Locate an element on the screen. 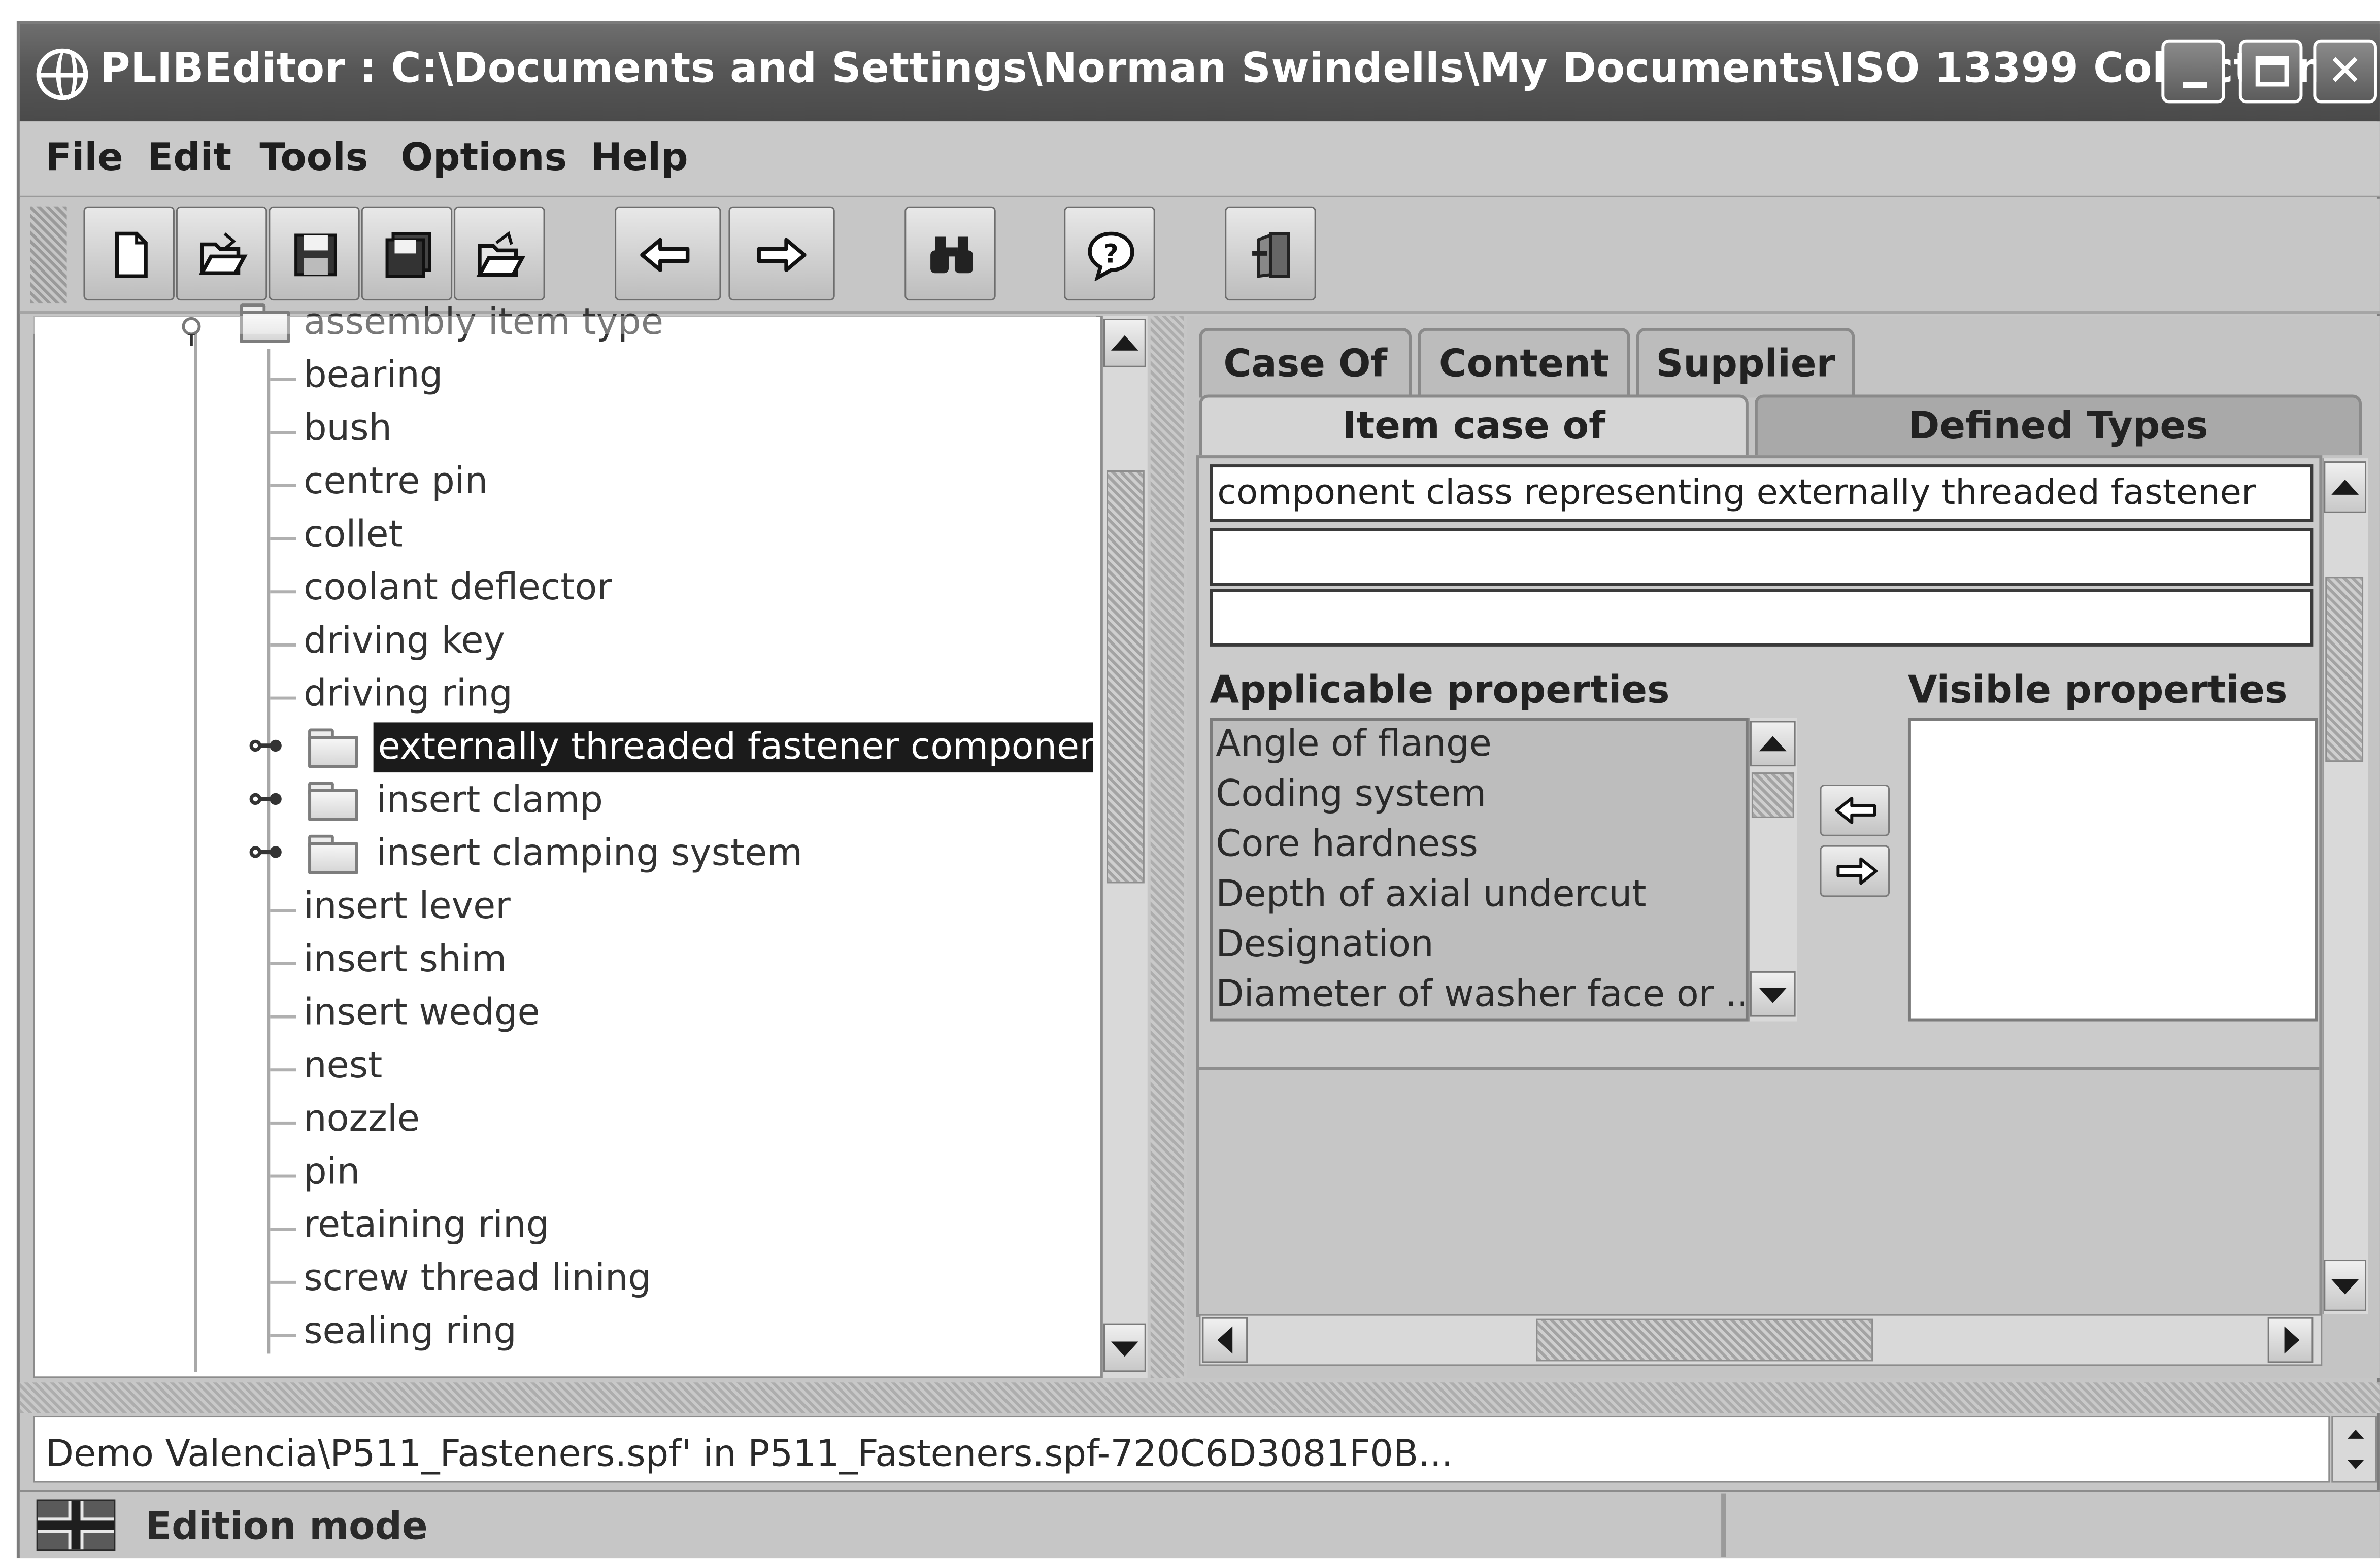 This screenshot has height=1559, width=2380. tree-guide-line is located at coordinates (195, 851).